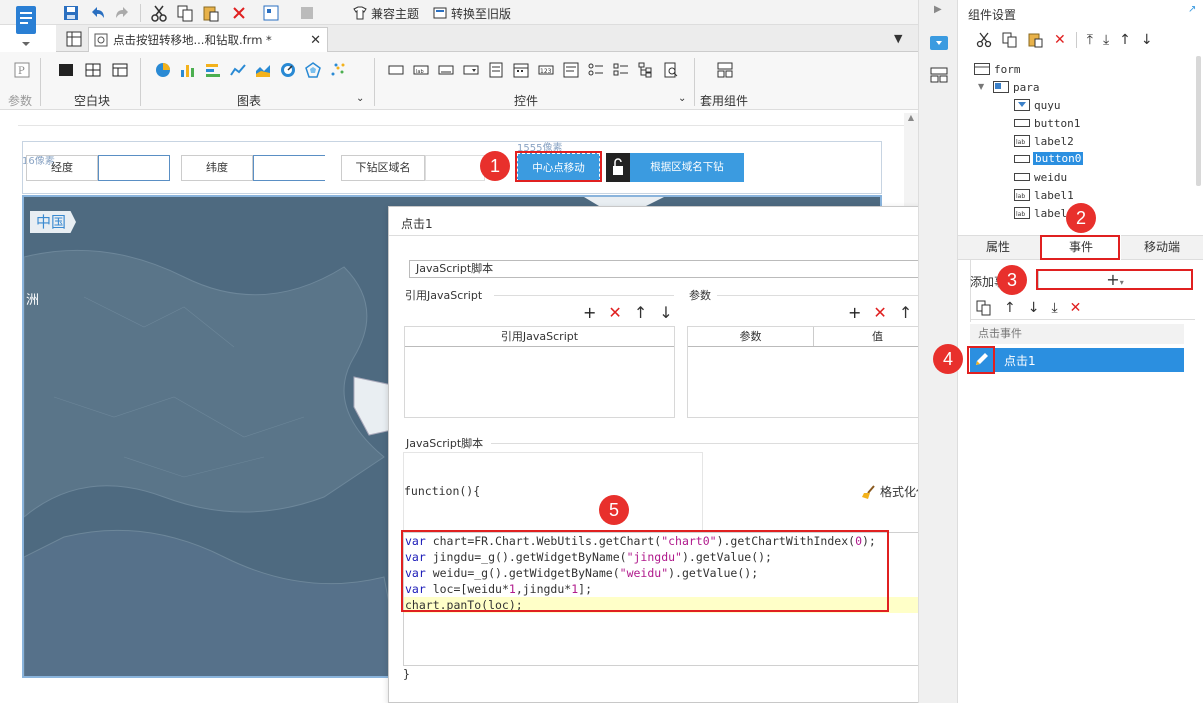 The image size is (1203, 703). Describe the element at coordinates (93, 70) in the screenshot. I see `split-block-icon` at that location.